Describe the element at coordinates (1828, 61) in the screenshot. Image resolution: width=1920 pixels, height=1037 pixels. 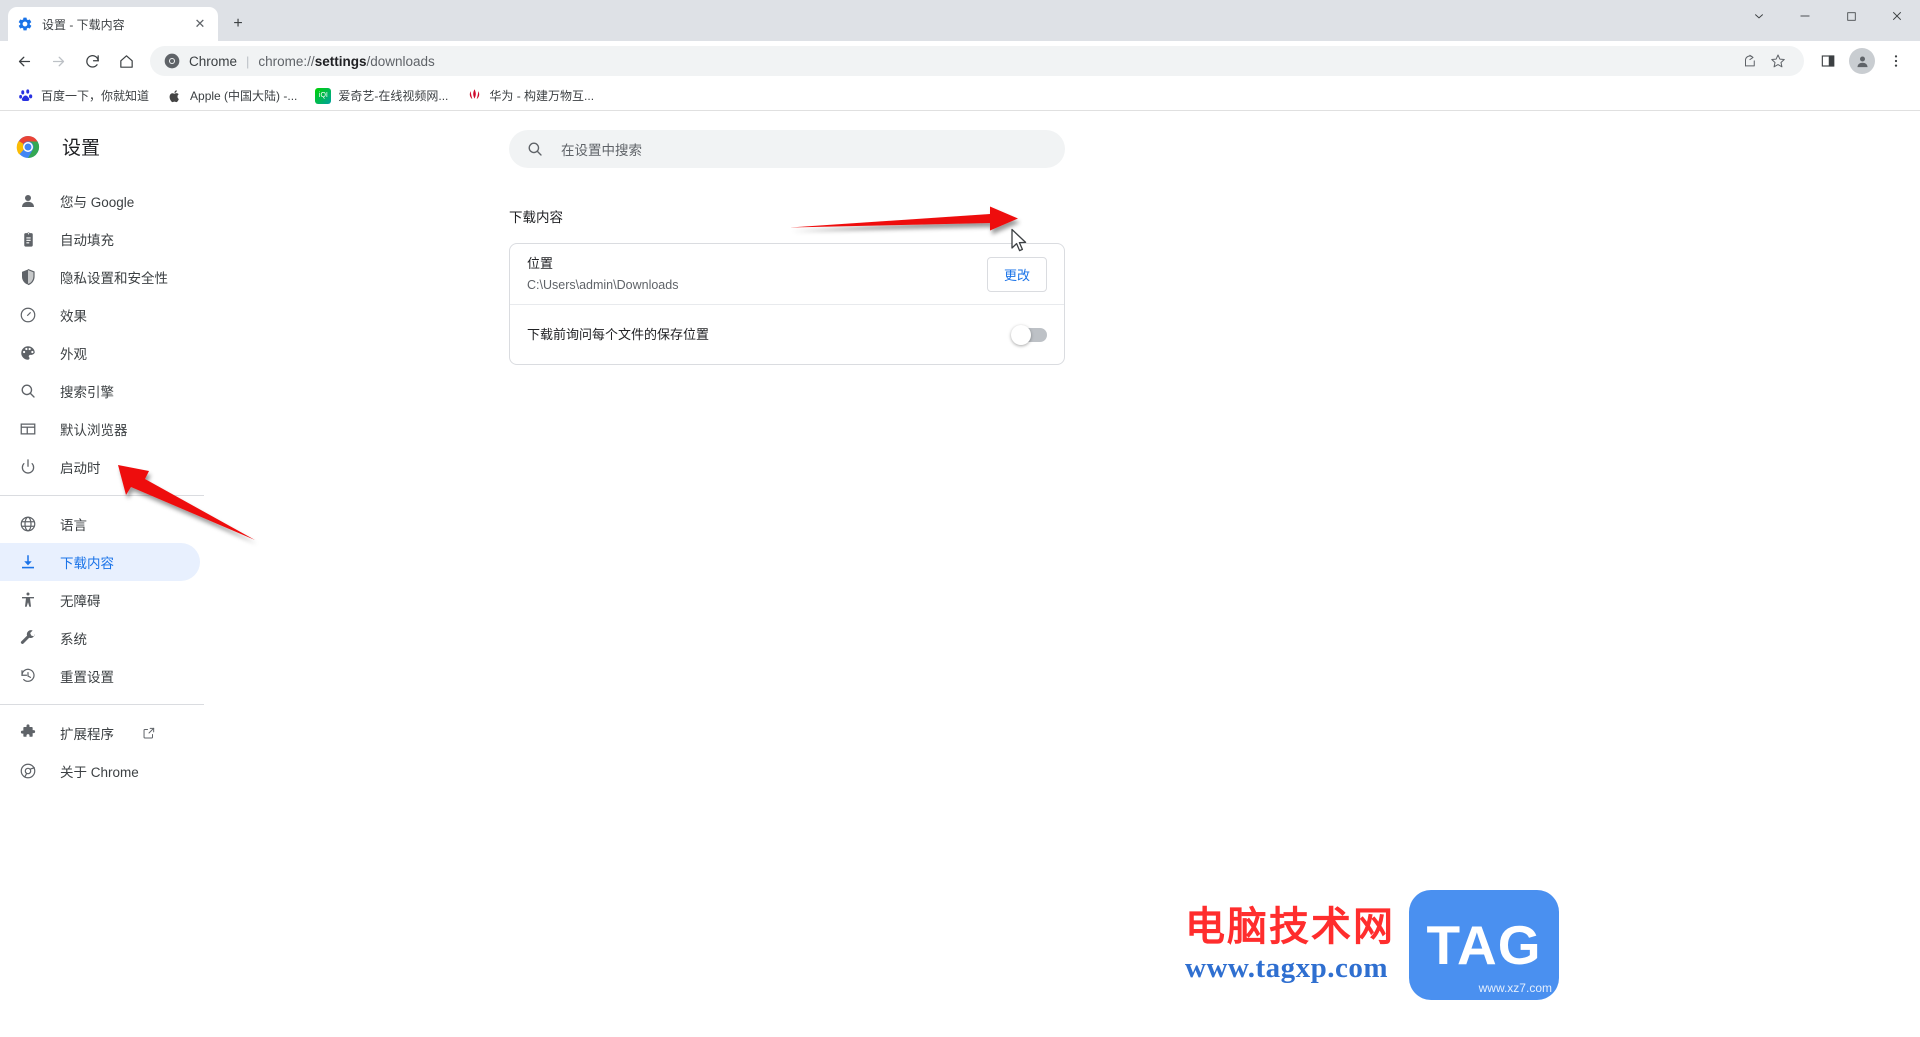
I see `side-panel-icon` at that location.